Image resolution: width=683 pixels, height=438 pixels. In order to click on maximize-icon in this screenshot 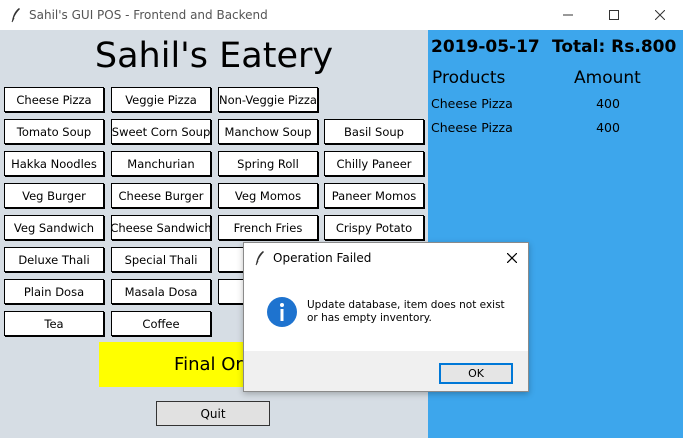, I will do `click(614, 15)`.